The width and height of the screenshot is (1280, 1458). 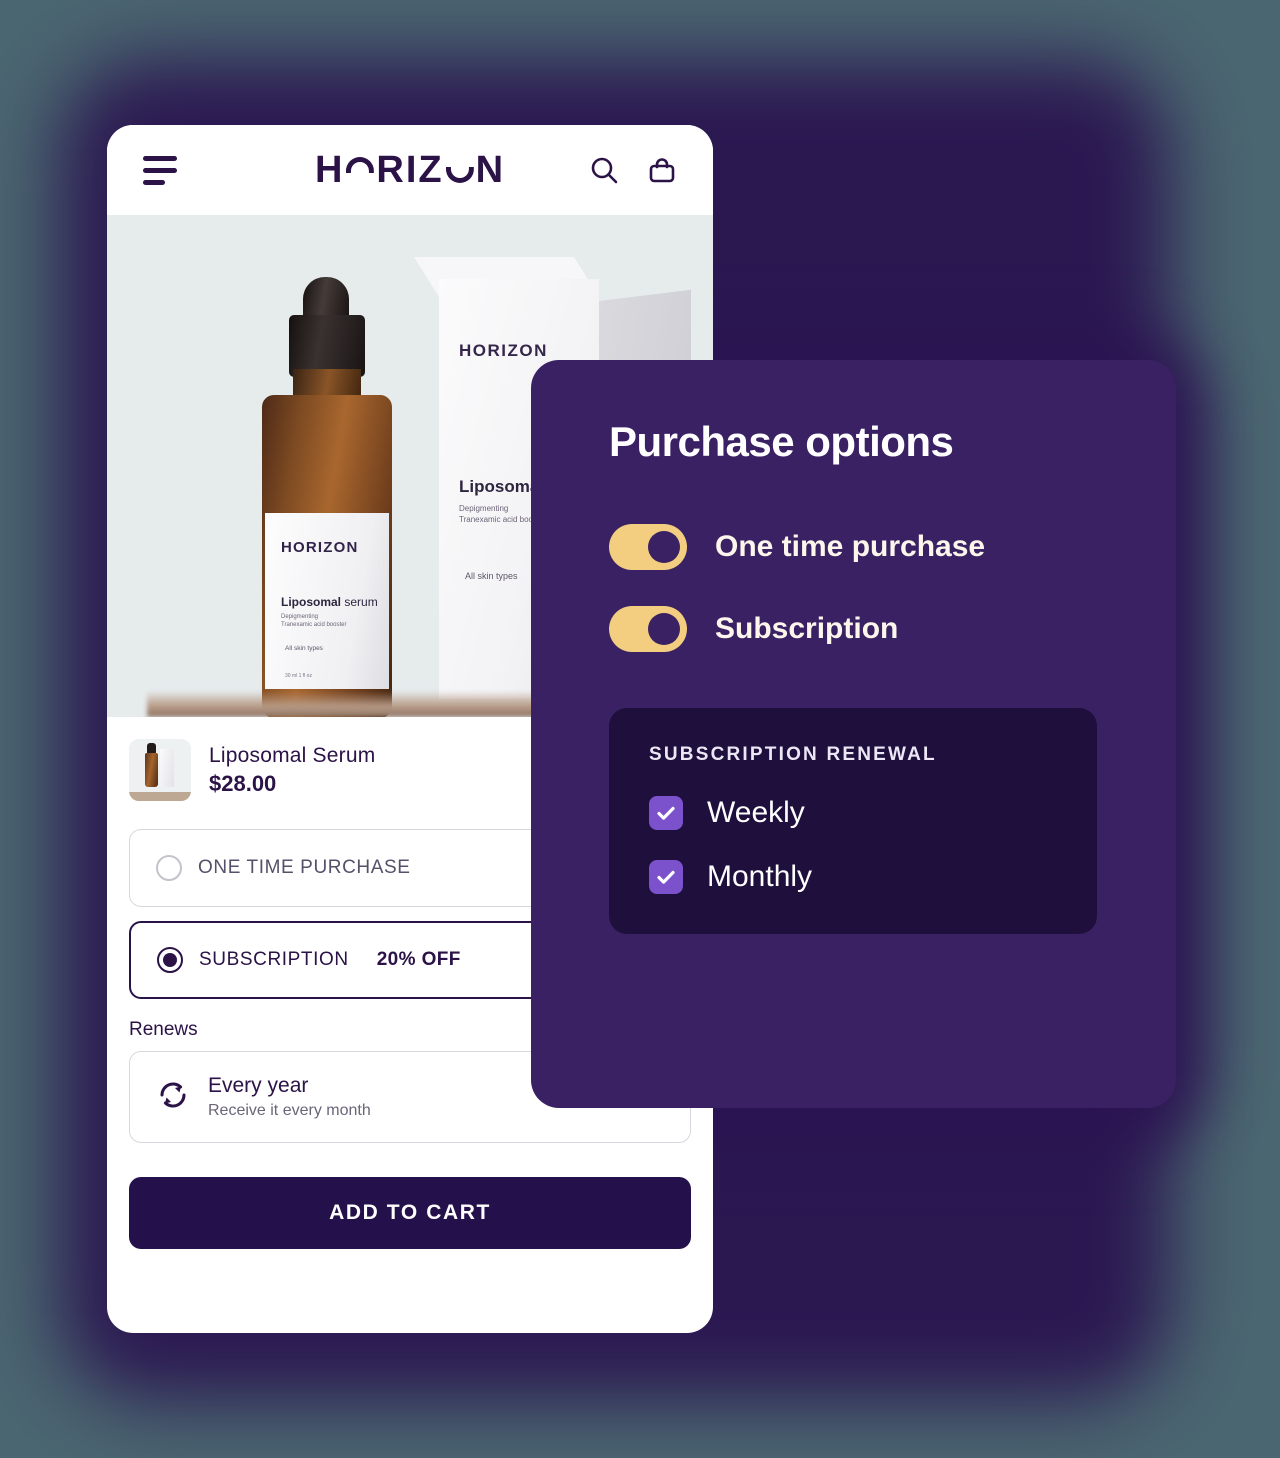 I want to click on brand-logo-mid: RIZ, so click(x=410, y=169).